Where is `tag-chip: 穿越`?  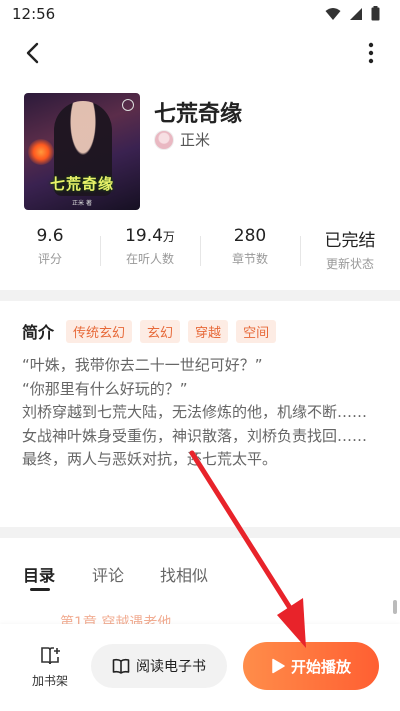 tag-chip: 穿越 is located at coordinates (208, 331).